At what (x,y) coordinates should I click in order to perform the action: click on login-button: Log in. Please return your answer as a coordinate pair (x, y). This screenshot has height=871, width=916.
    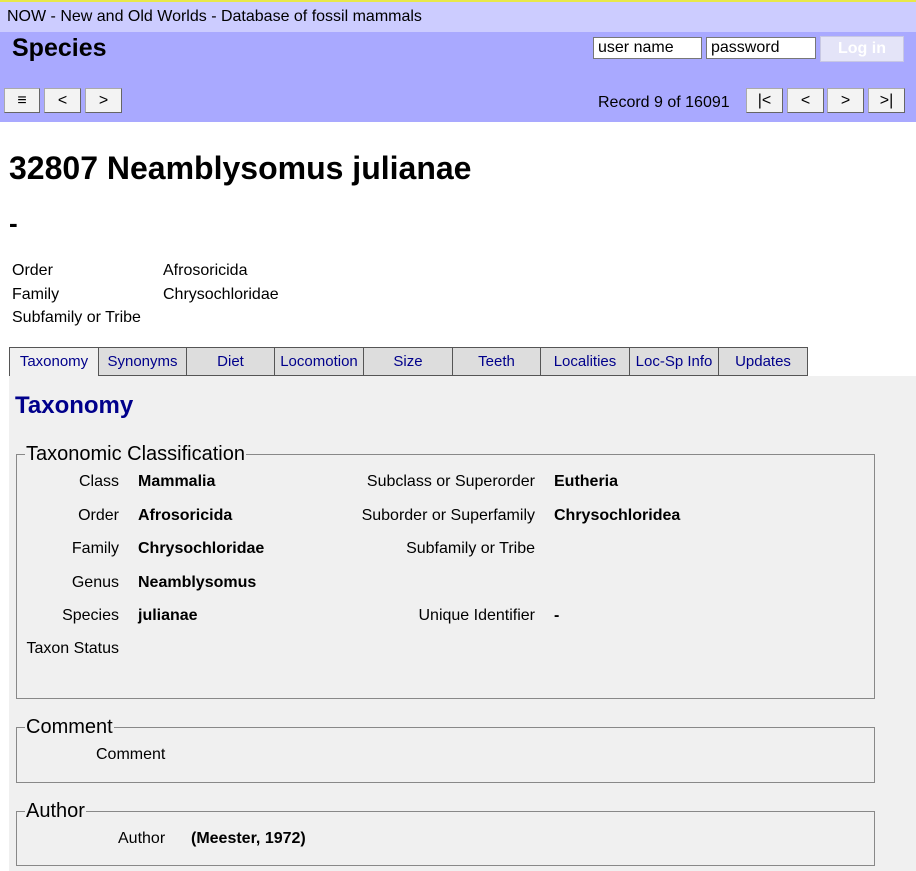
    Looking at the image, I should click on (862, 49).